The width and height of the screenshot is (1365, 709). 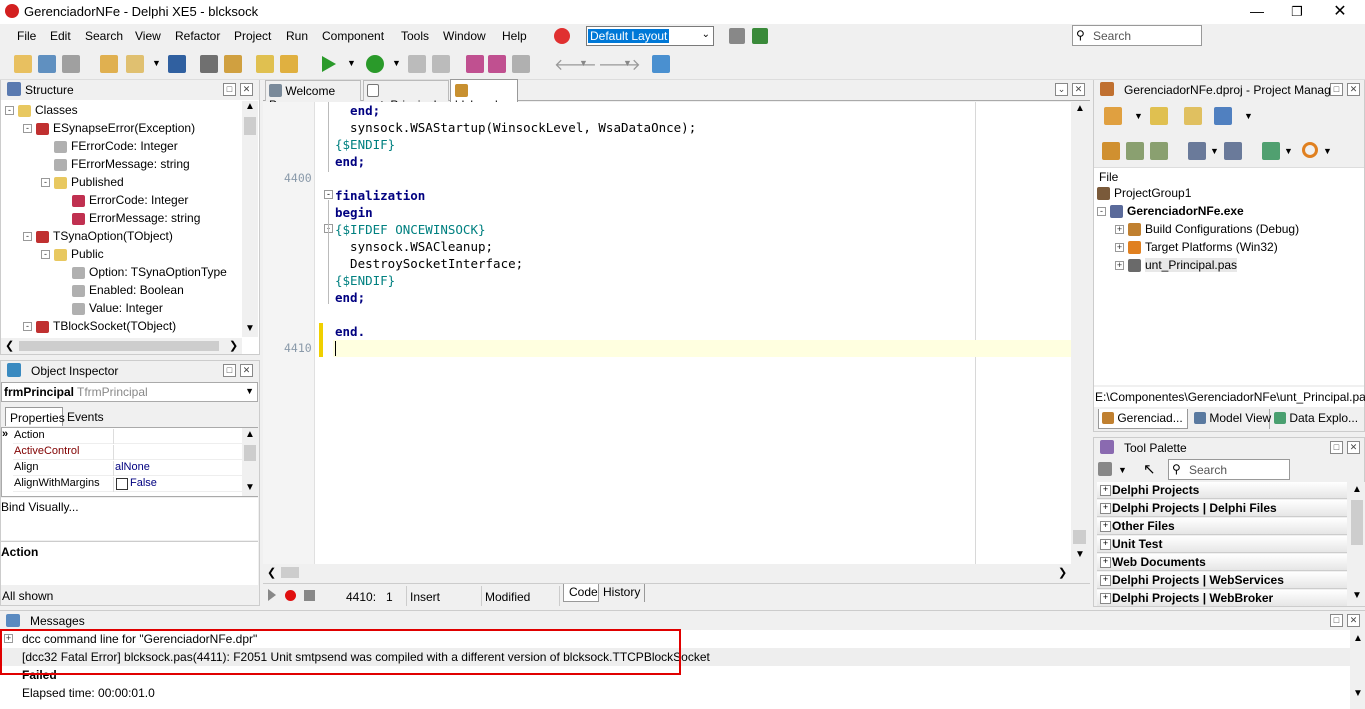 What do you see at coordinates (209, 64) in the screenshot?
I see `view-unit-icon` at bounding box center [209, 64].